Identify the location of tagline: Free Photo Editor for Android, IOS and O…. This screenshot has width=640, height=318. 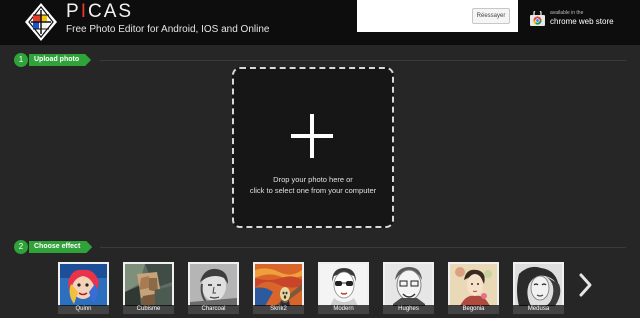
(168, 29).